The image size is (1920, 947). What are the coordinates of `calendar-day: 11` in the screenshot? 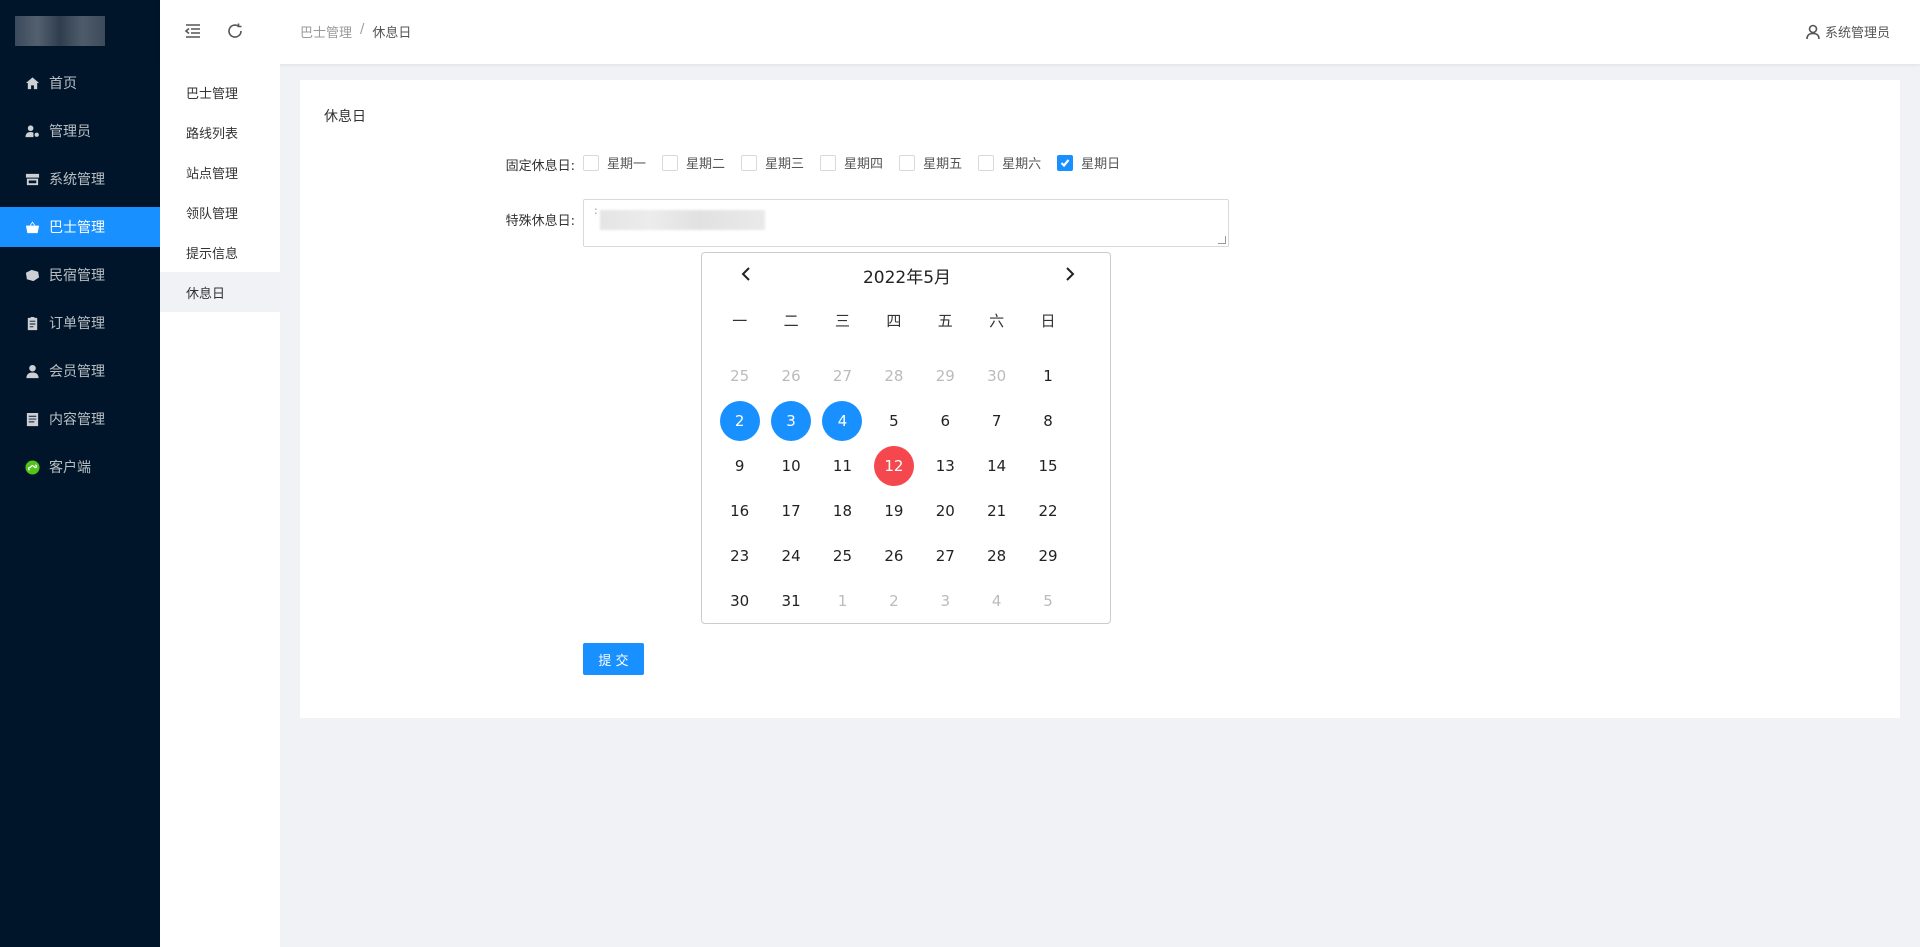 It's located at (842, 465).